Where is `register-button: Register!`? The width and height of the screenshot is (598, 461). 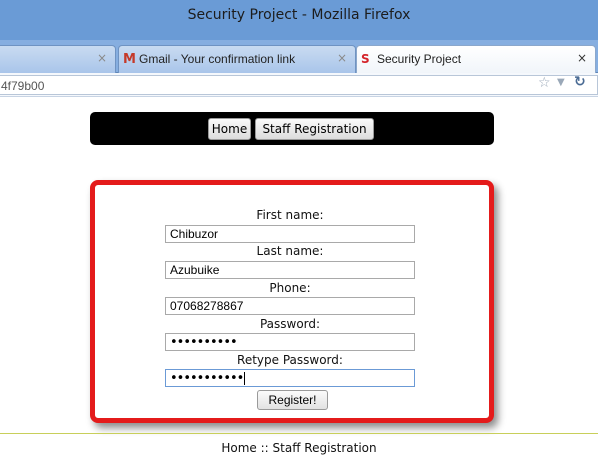
register-button: Register! is located at coordinates (292, 400).